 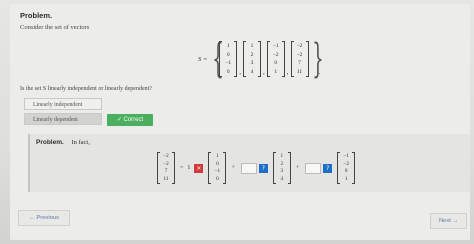 I want to click on followup-heading: Problem. In fact,, so click(x=63, y=142).